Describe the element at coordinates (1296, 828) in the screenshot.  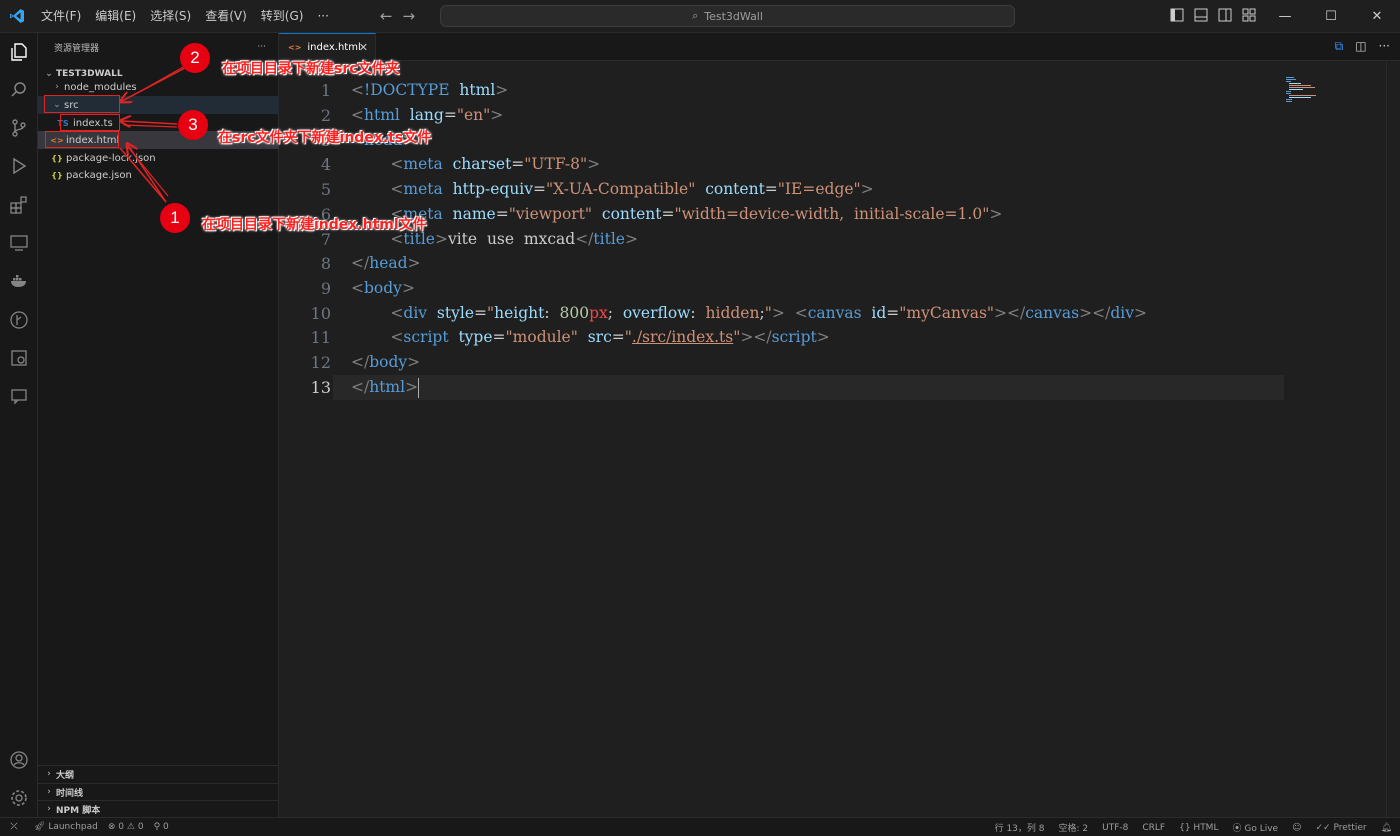
I see `copilot-icon: ☺` at that location.